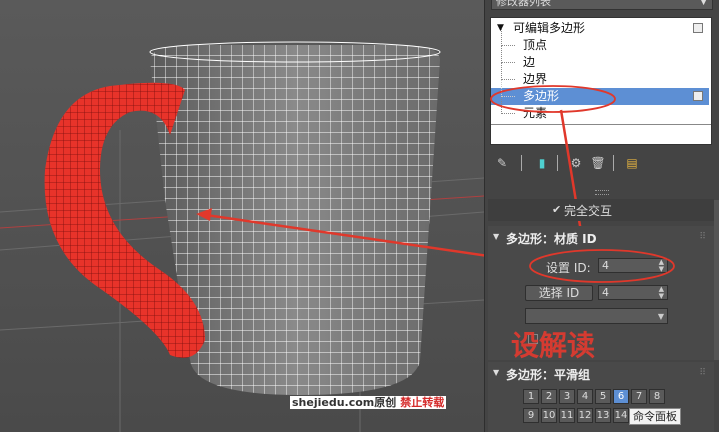  What do you see at coordinates (502, 163) in the screenshot?
I see `pin-stack-icon: ✎` at bounding box center [502, 163].